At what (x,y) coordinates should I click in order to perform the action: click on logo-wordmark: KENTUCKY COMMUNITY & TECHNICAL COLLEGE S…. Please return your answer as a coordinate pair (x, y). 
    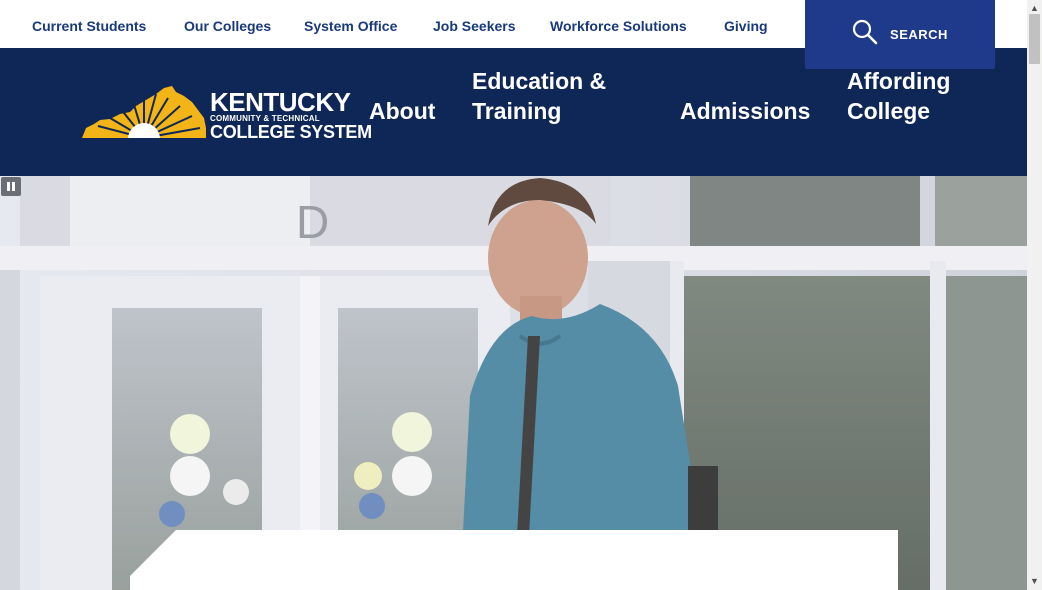
    Looking at the image, I should click on (291, 114).